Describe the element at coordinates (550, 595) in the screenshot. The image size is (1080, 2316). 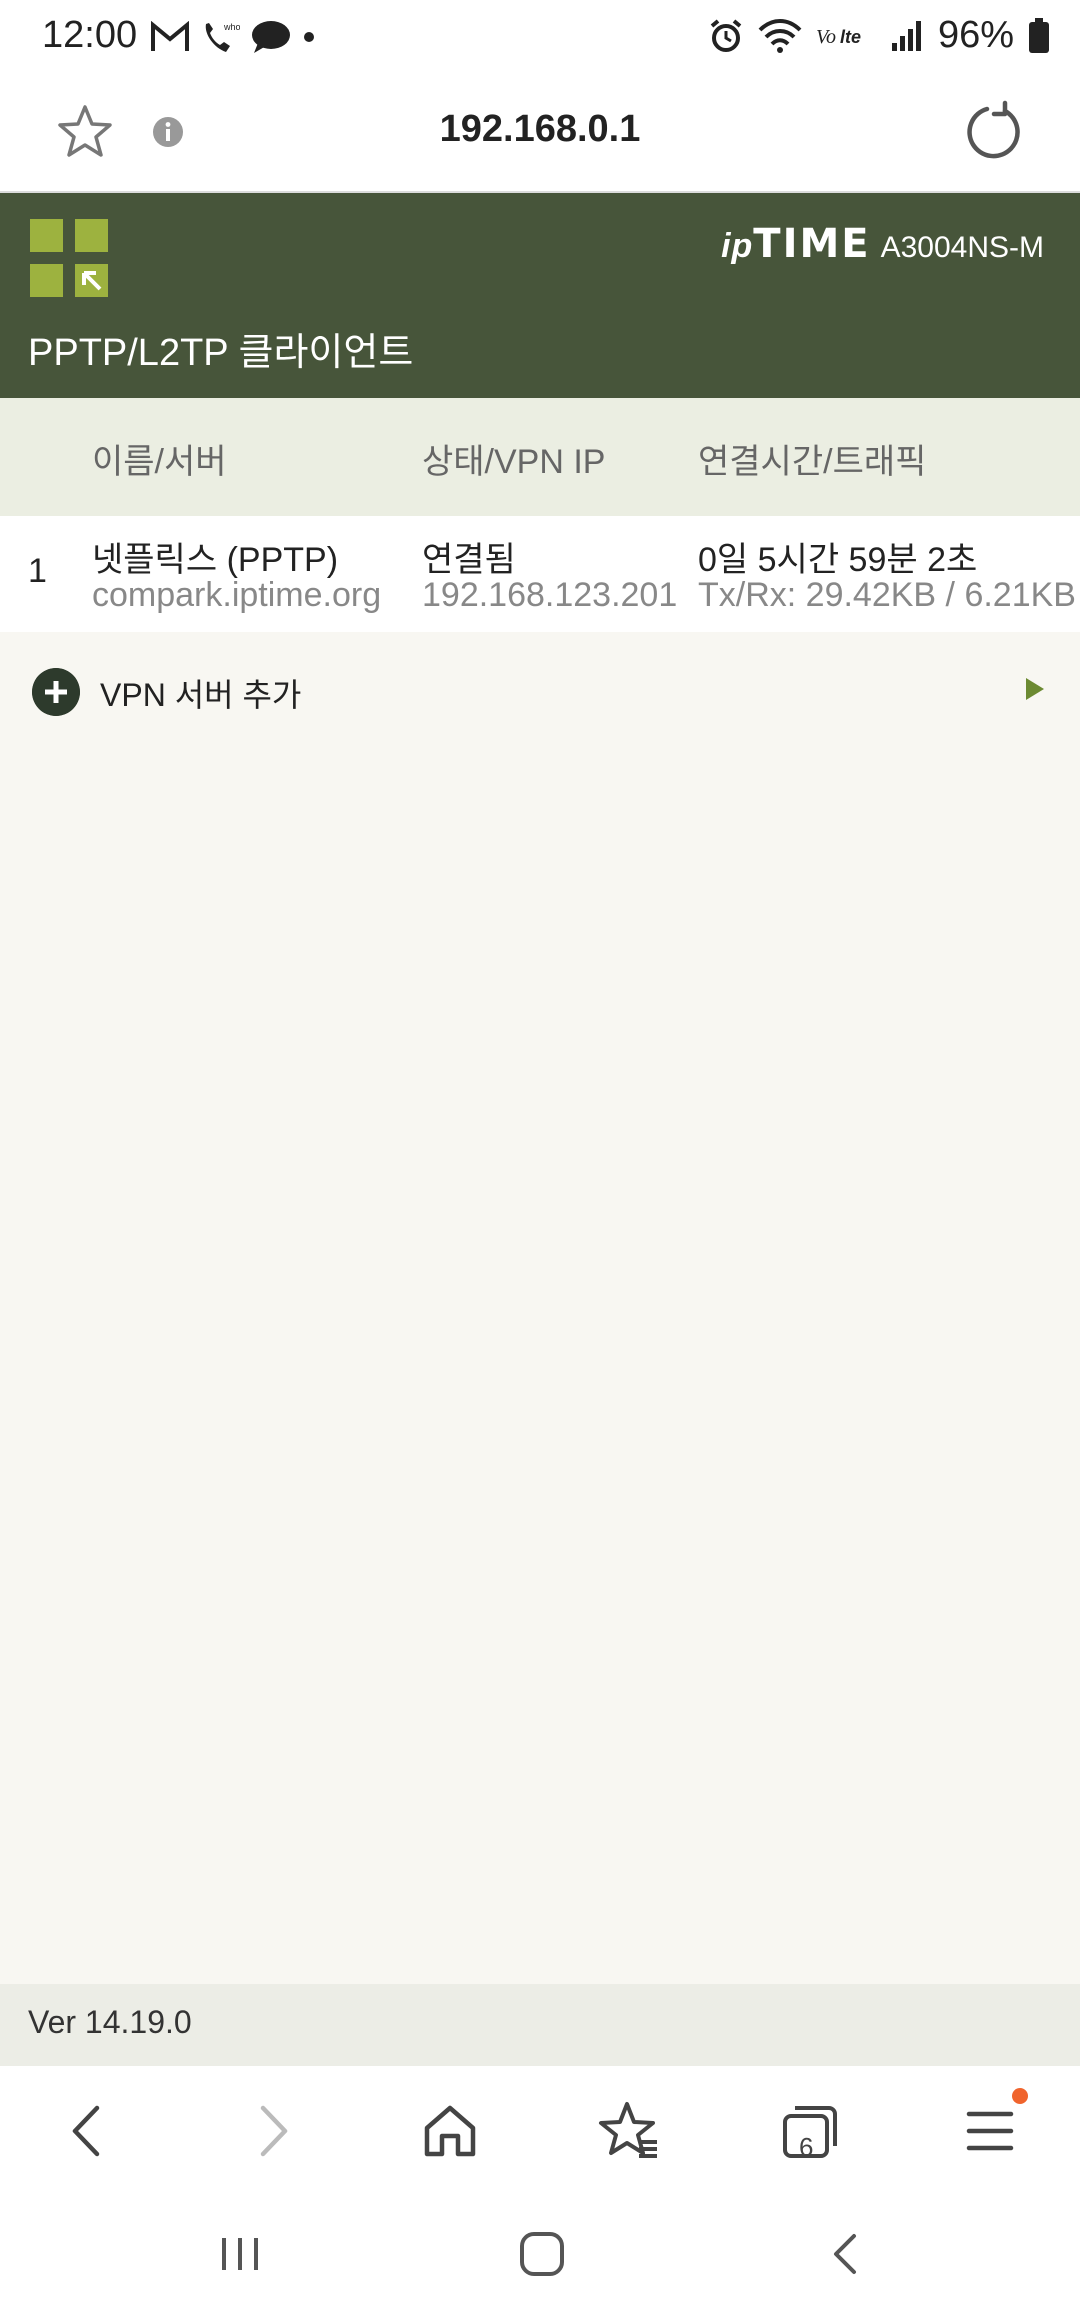
I see `vpn-ip: 192.168.123.201` at that location.